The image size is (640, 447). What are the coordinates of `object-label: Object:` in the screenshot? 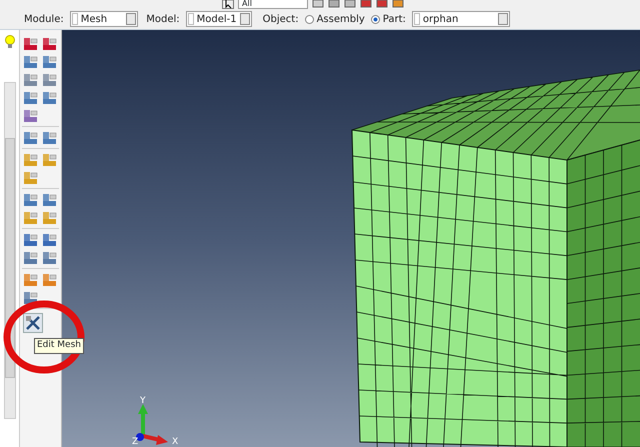 It's located at (280, 19).